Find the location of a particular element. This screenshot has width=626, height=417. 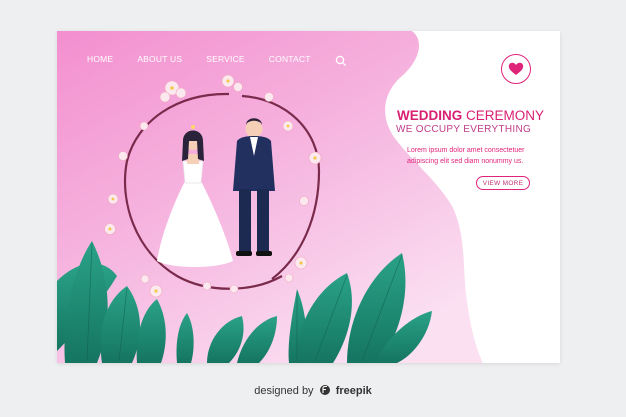

nav-item-service: SERVICE is located at coordinates (225, 59).